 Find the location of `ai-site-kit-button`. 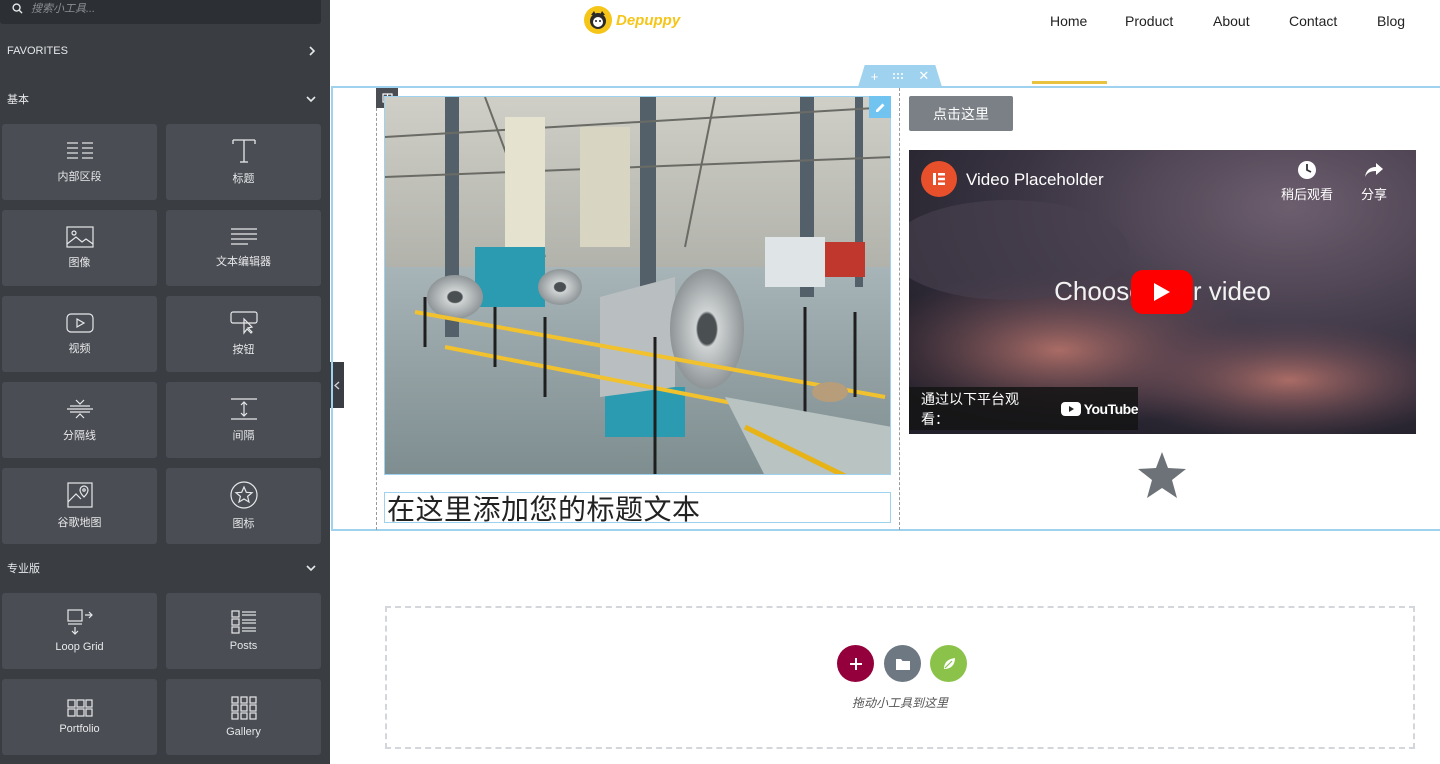

ai-site-kit-button is located at coordinates (948, 663).